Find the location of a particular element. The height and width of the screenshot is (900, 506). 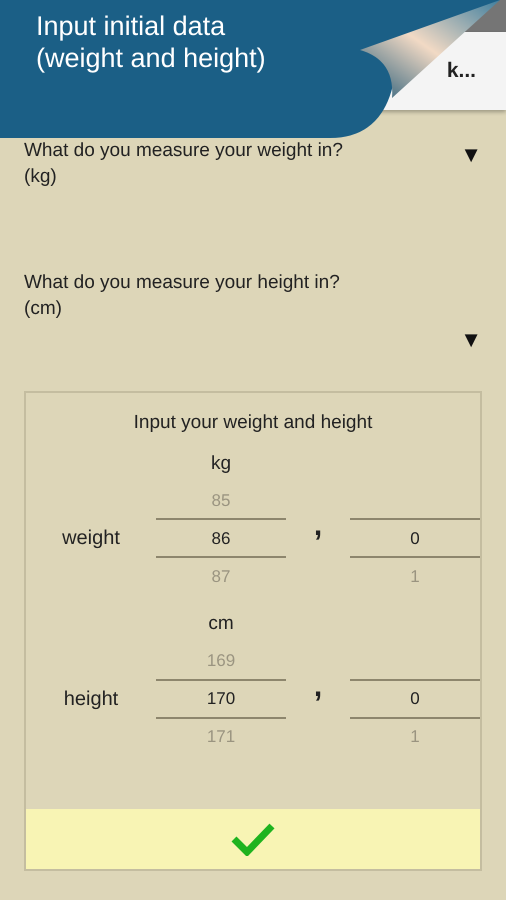

question-text: What do you measure your weight in? is located at coordinates (183, 151).